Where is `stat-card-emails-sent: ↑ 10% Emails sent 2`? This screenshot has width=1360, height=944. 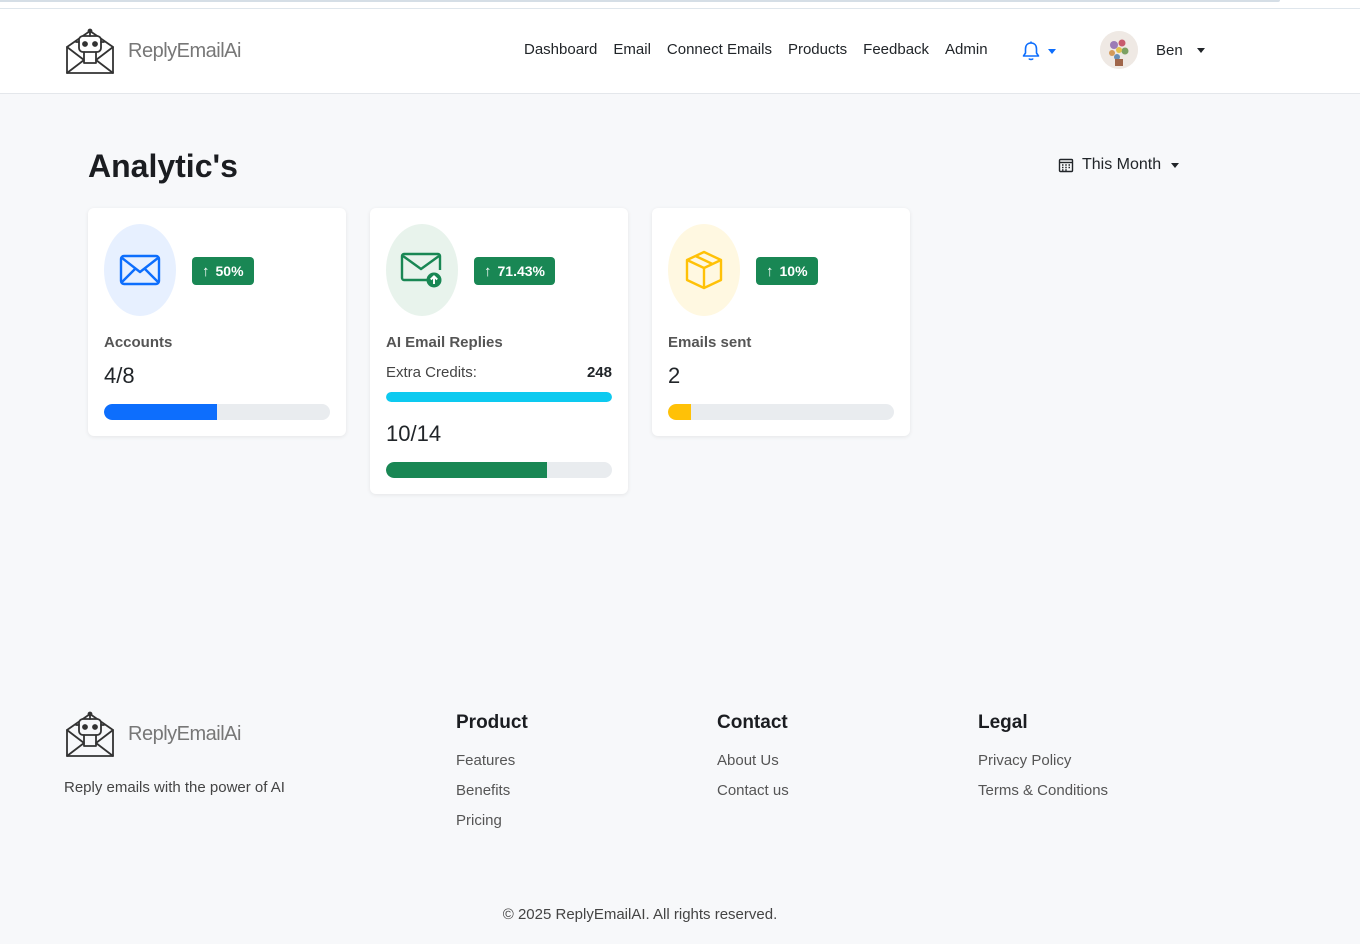
stat-card-emails-sent: ↑ 10% Emails sent 2 is located at coordinates (781, 322).